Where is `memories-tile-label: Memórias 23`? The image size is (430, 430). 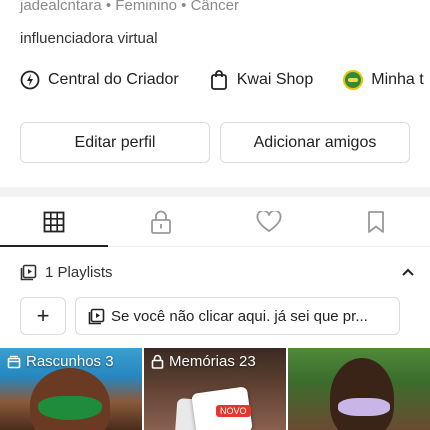
memories-tile-label: Memórias 23 is located at coordinates (203, 361).